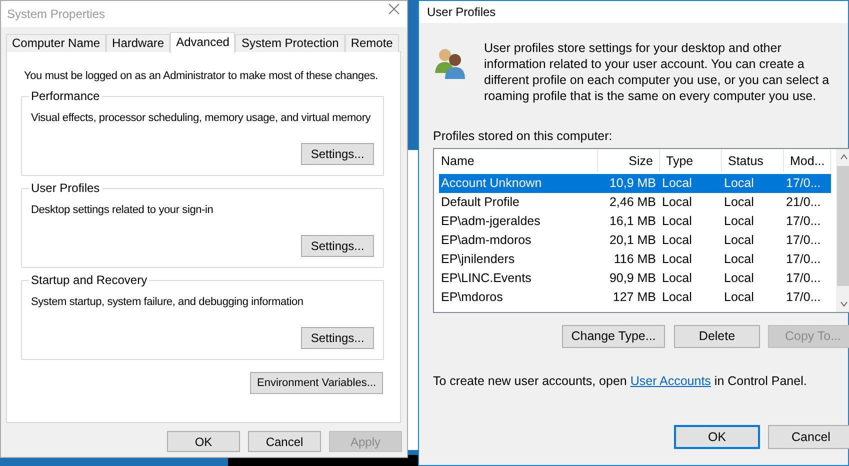 The image size is (849, 466). Describe the element at coordinates (122, 210) in the screenshot. I see `group-description: Desktop settings related to your sign-in` at that location.